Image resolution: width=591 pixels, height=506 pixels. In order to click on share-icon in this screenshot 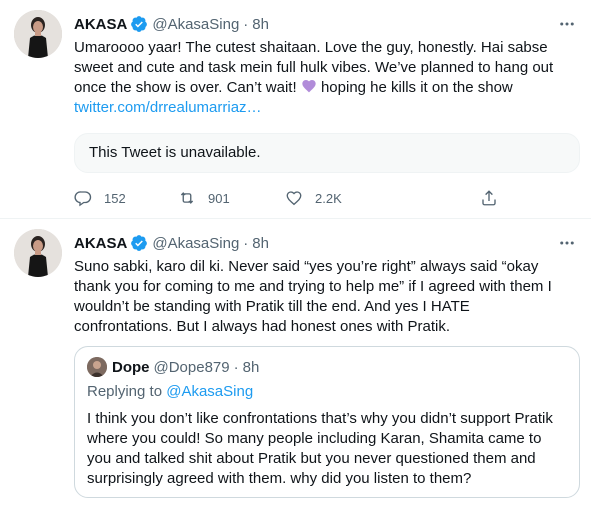, I will do `click(489, 198)`.